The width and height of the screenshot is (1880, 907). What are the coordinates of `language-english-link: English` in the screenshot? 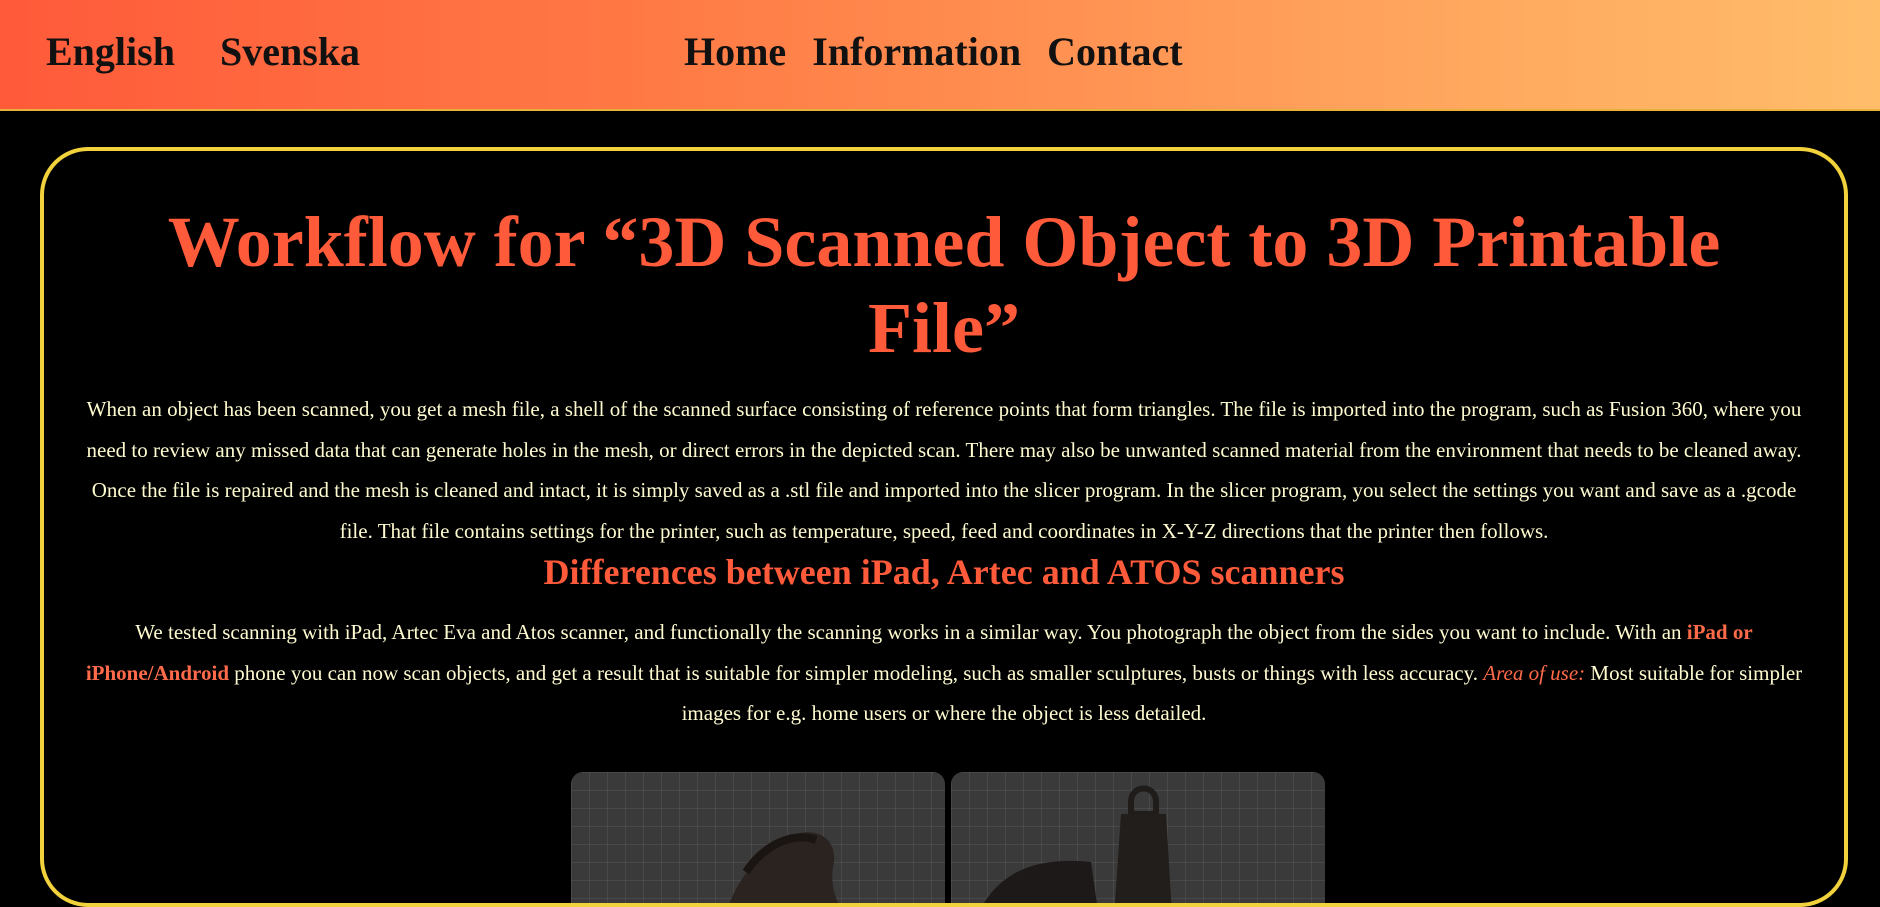 It's located at (110, 51).